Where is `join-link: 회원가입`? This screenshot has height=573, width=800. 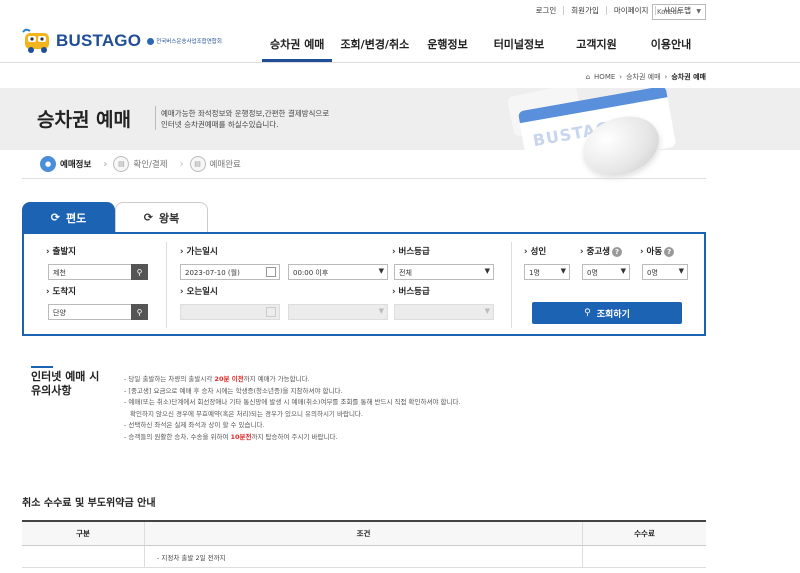
join-link: 회원가입 is located at coordinates (584, 10).